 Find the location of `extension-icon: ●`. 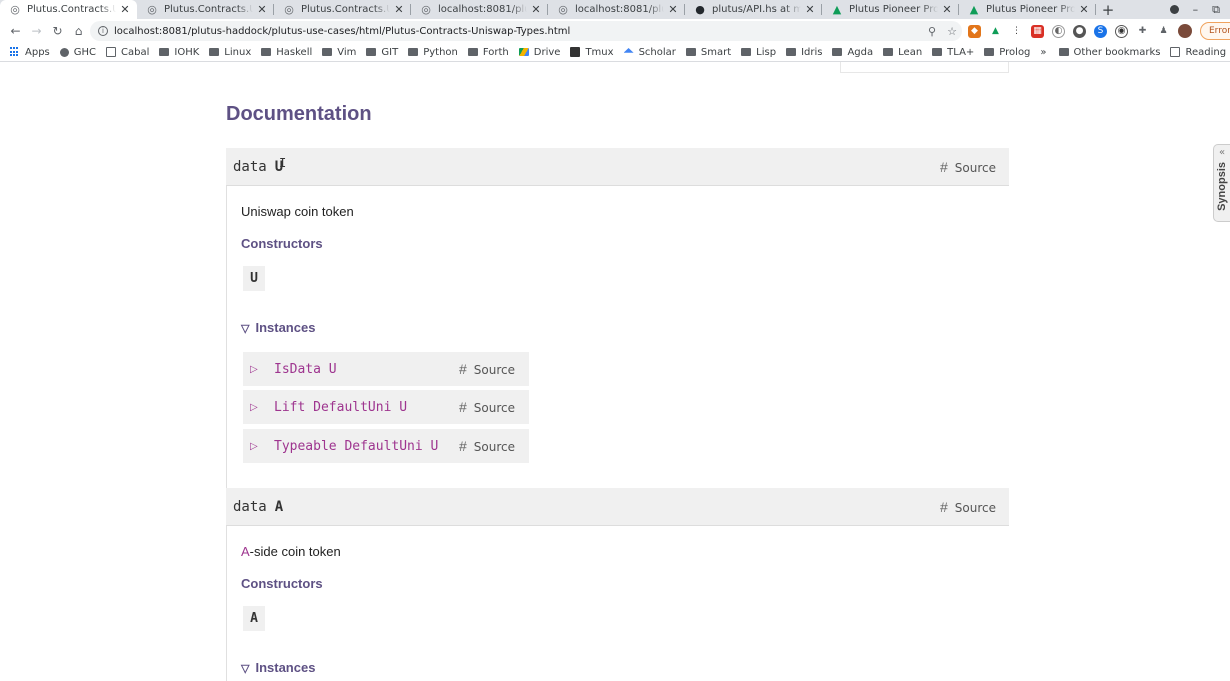

extension-icon: ● is located at coordinates (1079, 31).